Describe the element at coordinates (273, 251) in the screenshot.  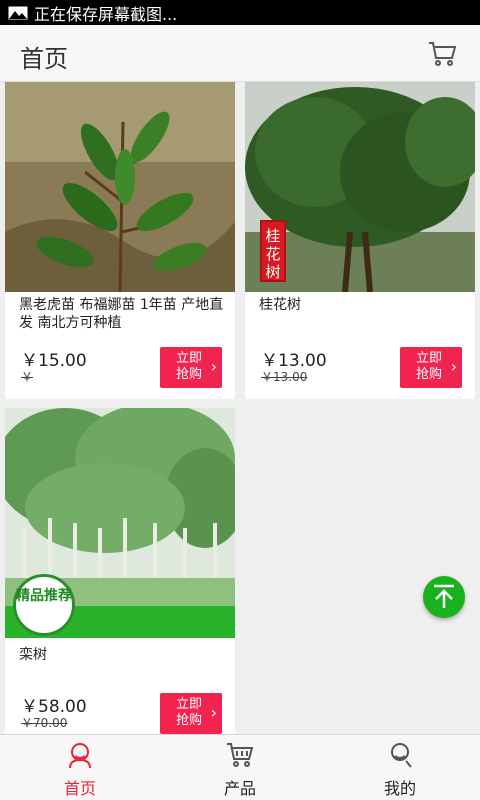
I see `category-badge: 桂花树` at that location.